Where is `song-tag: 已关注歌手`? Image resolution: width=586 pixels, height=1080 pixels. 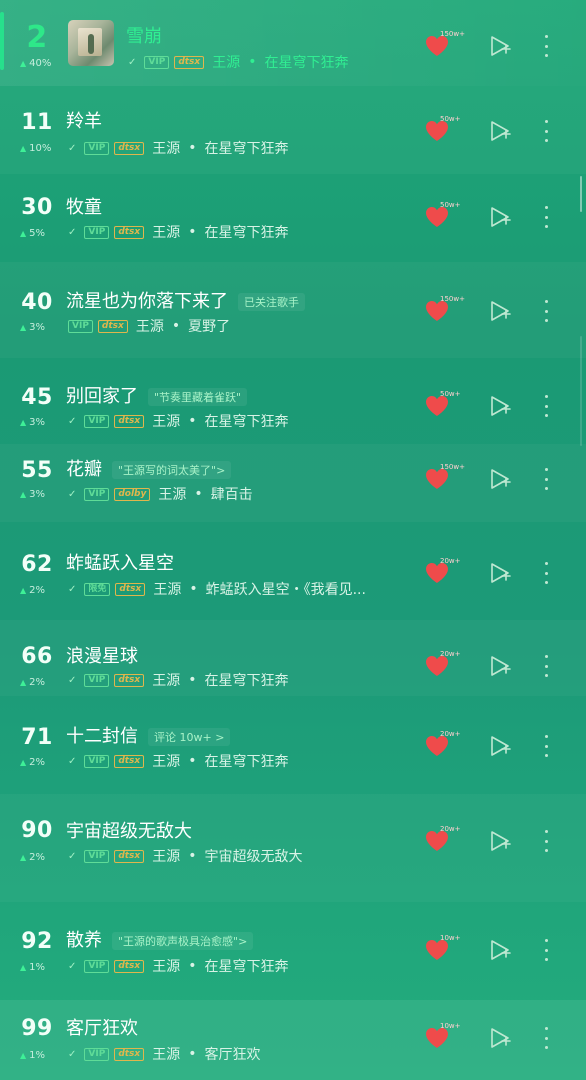
song-tag: 已关注歌手 is located at coordinates (271, 302).